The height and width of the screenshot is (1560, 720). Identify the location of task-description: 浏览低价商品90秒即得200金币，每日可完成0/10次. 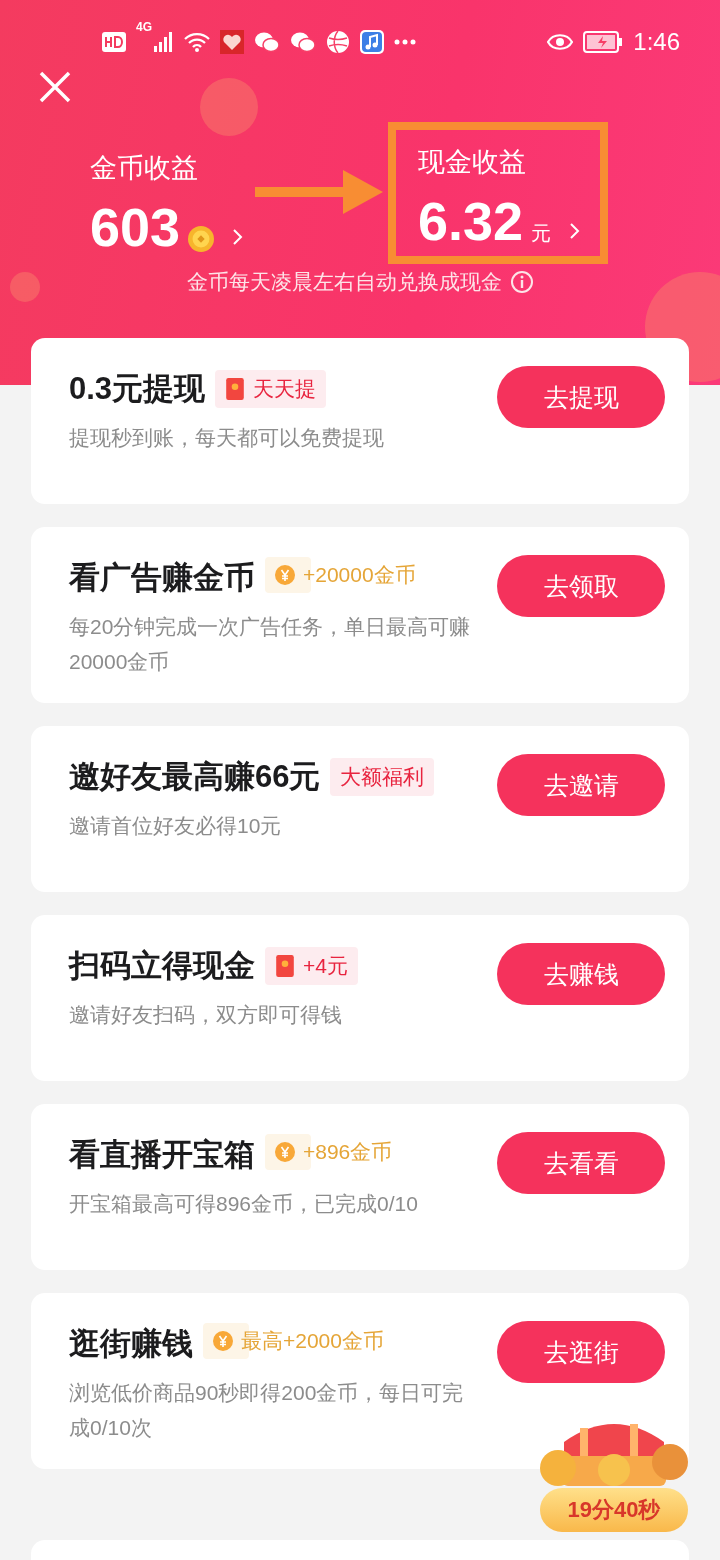
(267, 1410).